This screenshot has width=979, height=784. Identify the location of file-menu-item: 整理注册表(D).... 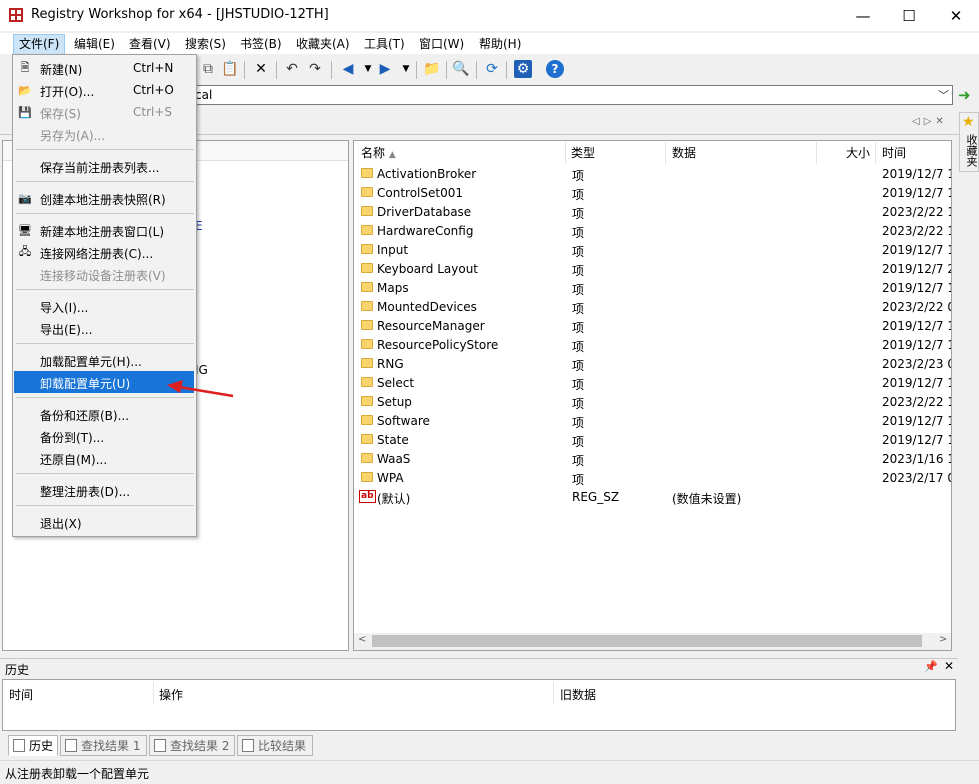
(104, 490).